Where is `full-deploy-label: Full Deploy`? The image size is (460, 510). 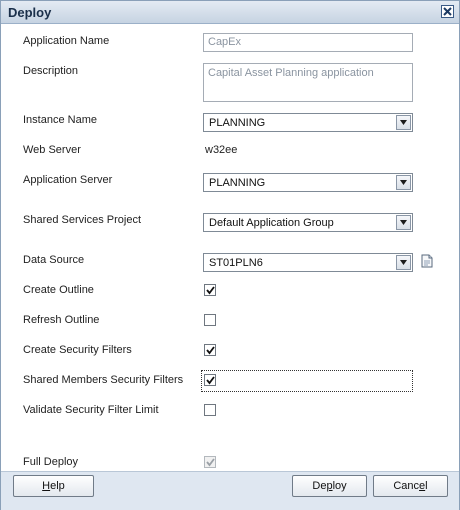
full-deploy-label: Full Deploy is located at coordinates (51, 462).